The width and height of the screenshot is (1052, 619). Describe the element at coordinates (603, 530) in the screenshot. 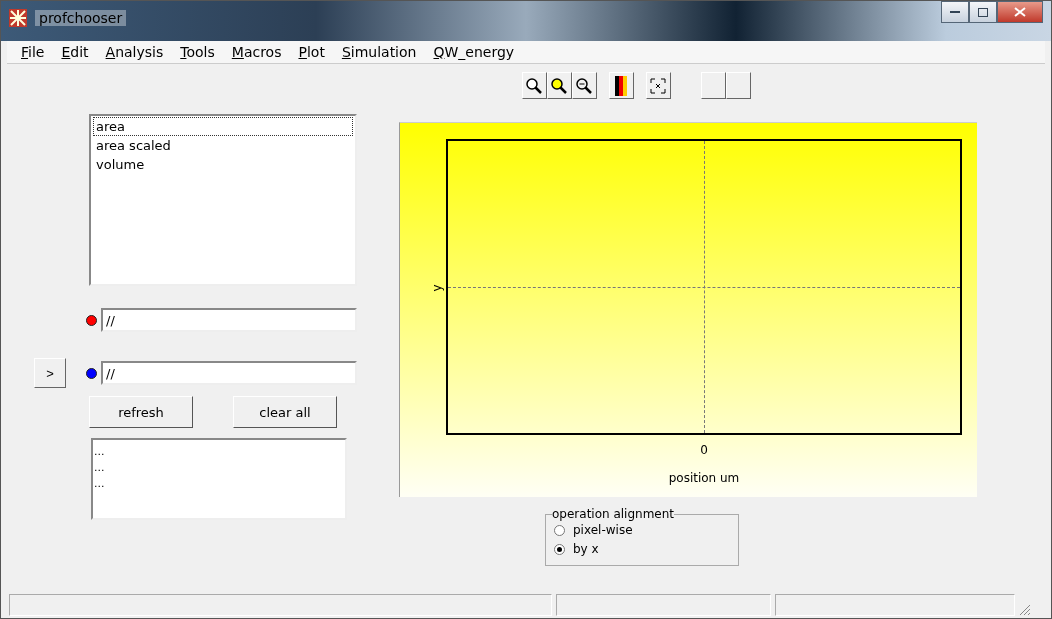

I see `radio-label: pixel-wise` at that location.